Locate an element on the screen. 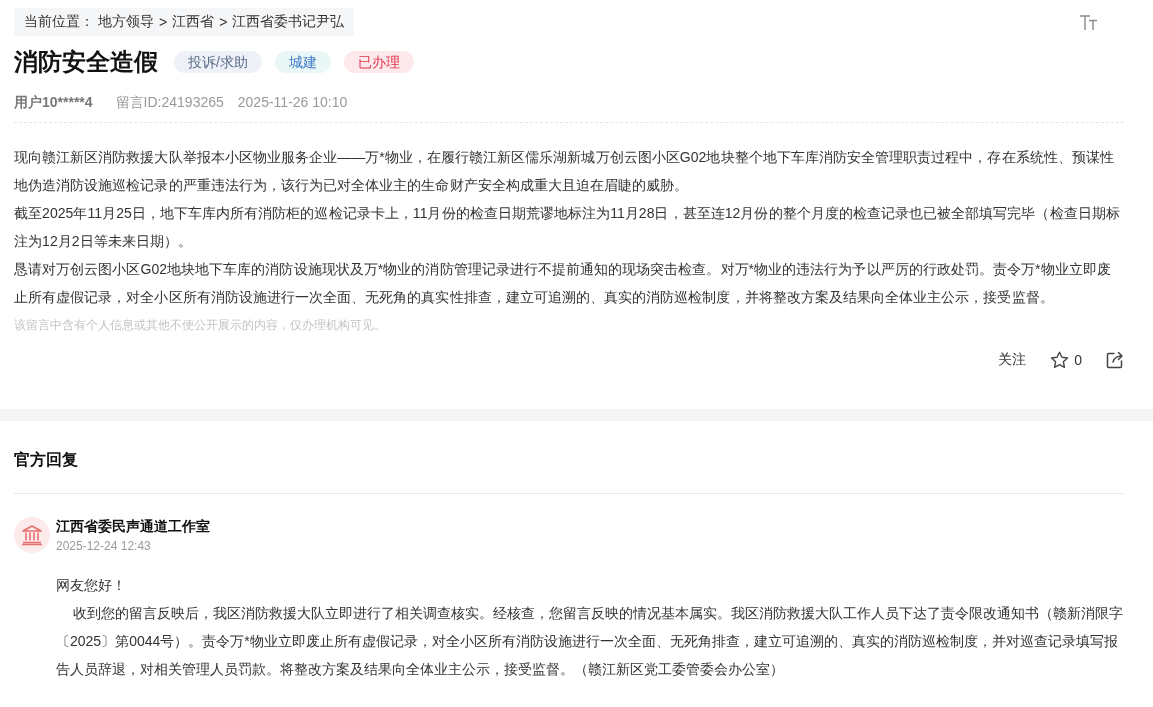 This screenshot has width=1153, height=707. breadcrumb-link: 江西省委书记尹弘 is located at coordinates (288, 22).